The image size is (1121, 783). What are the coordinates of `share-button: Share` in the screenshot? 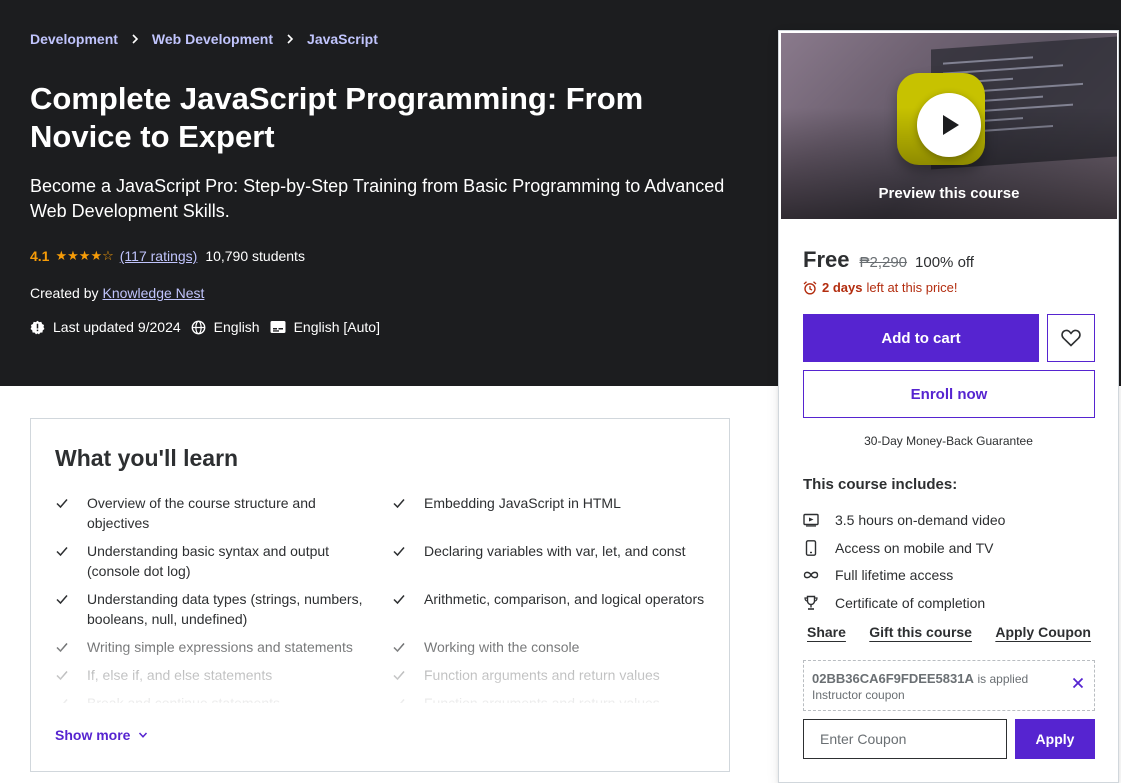 It's located at (826, 632).